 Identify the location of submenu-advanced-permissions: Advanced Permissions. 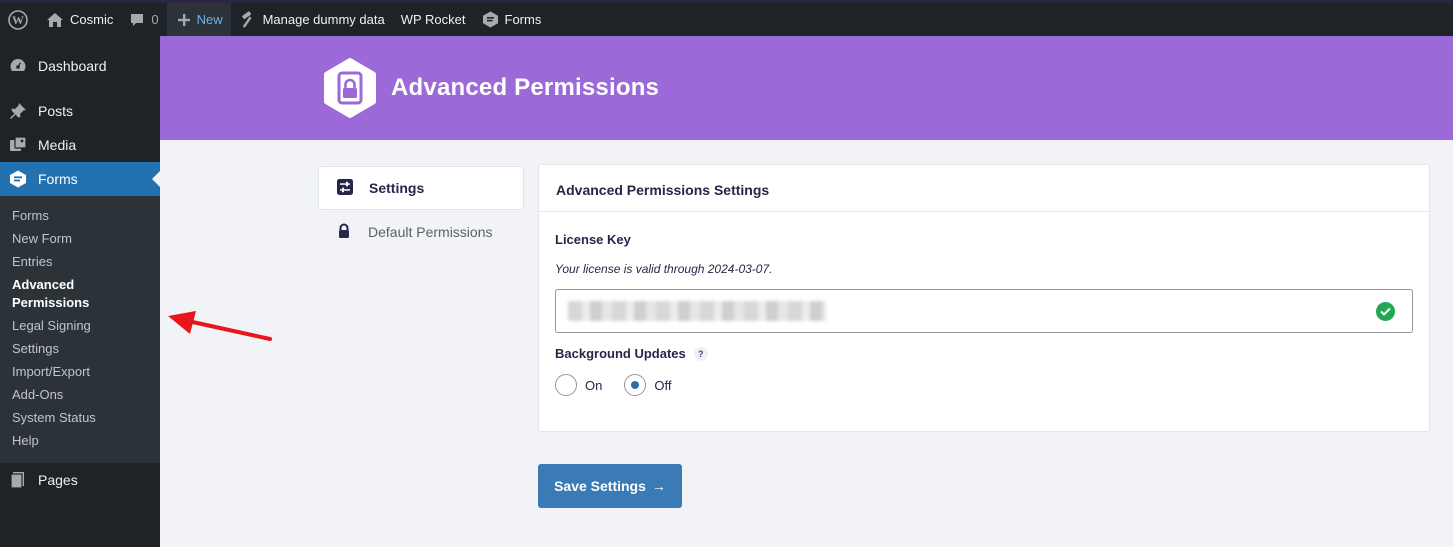
(55, 294).